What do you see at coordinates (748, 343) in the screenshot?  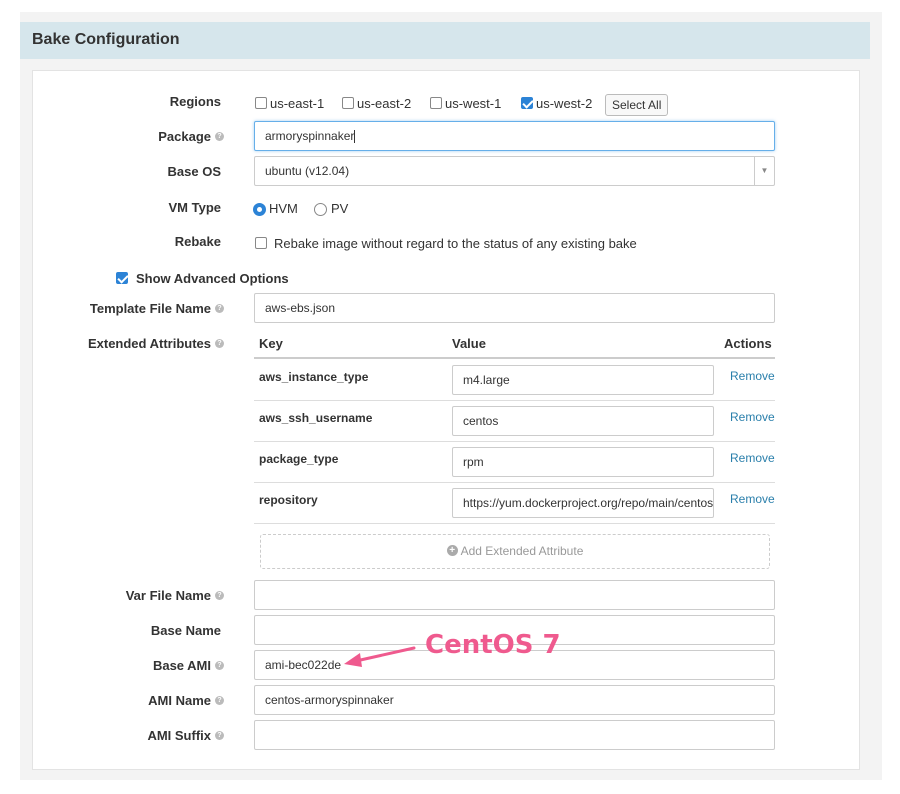 I see `column-header-actions: Actions` at bounding box center [748, 343].